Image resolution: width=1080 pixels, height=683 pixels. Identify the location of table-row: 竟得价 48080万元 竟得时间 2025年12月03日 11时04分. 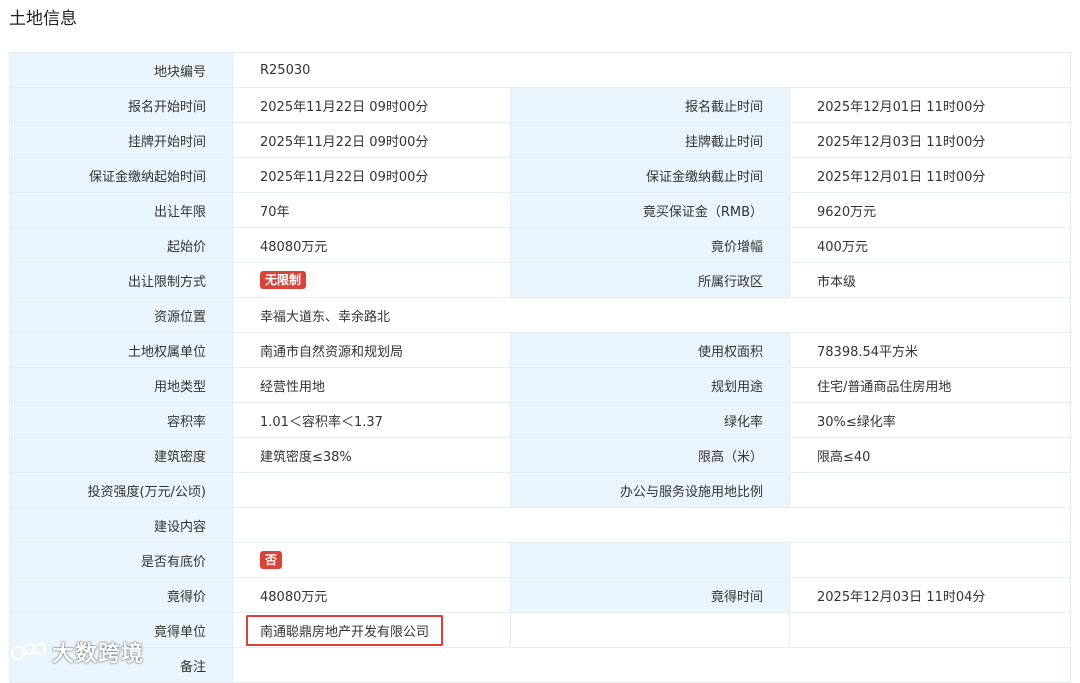
(540, 595).